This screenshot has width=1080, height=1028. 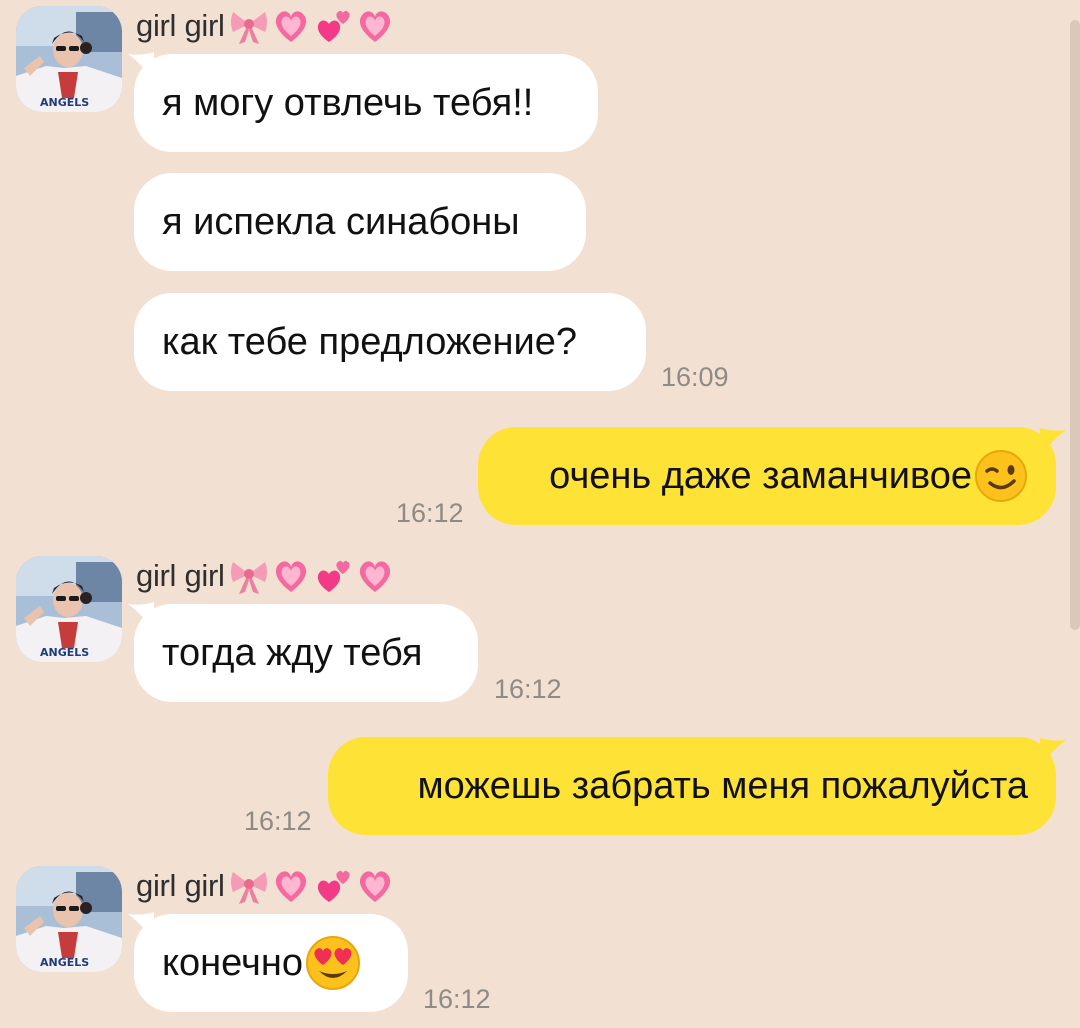 I want to click on message-bubble: я могу отвлечь тебя!!, so click(x=366, y=103).